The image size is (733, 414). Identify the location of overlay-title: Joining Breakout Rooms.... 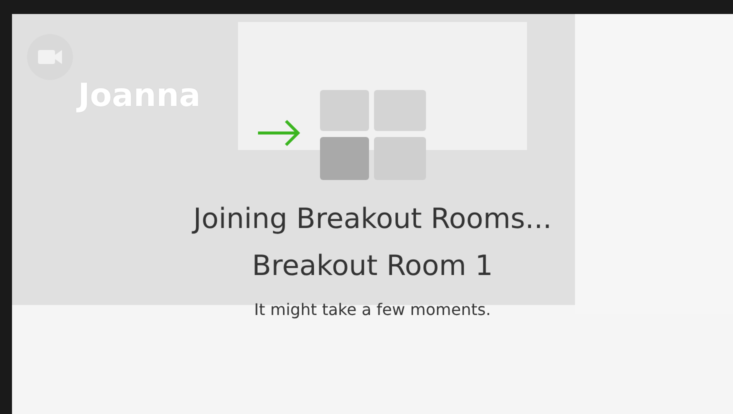
(372, 218).